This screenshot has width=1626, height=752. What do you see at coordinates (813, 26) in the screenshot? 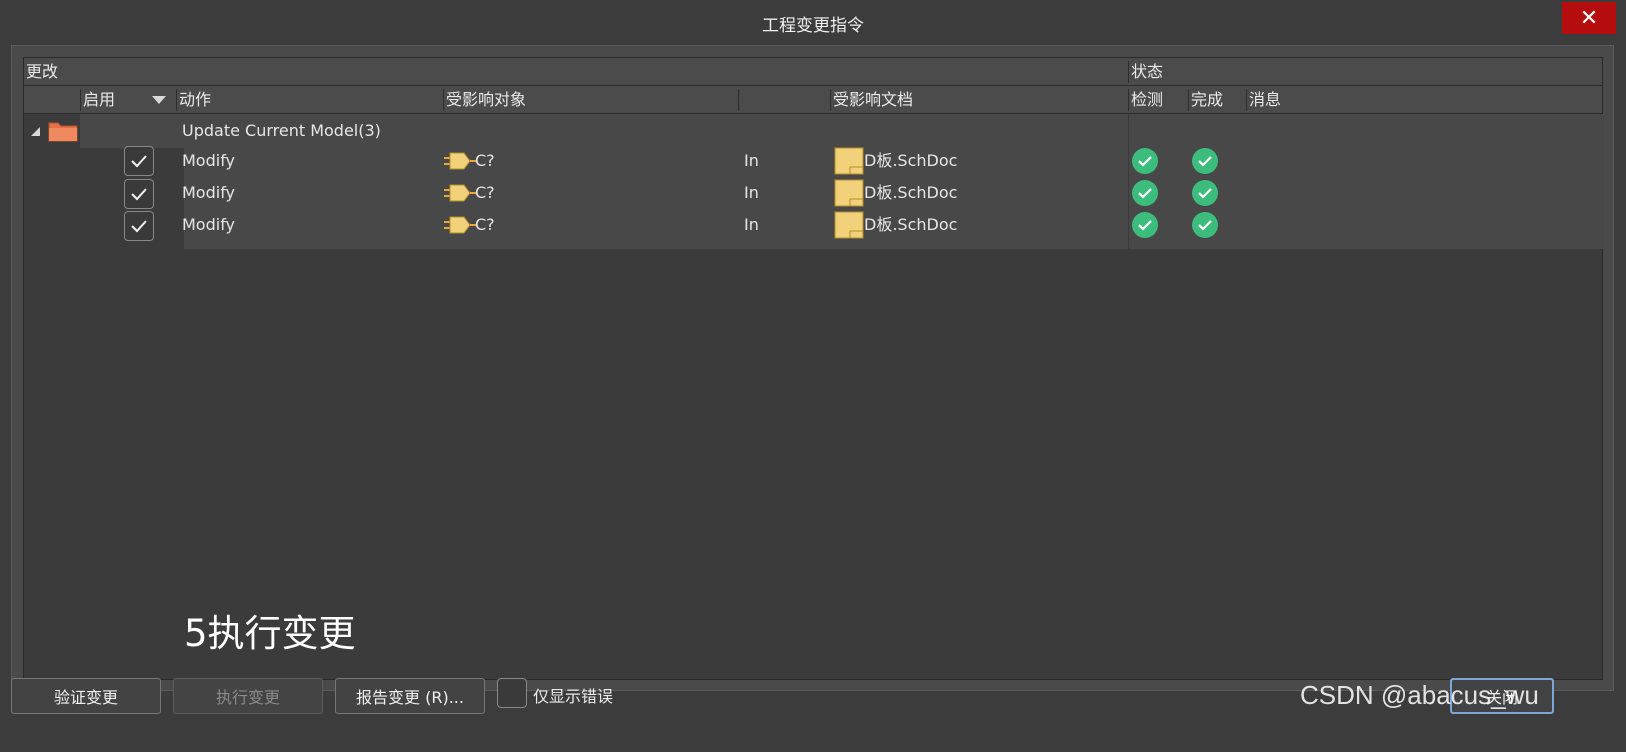
I see `window-title: 工程变更指令` at bounding box center [813, 26].